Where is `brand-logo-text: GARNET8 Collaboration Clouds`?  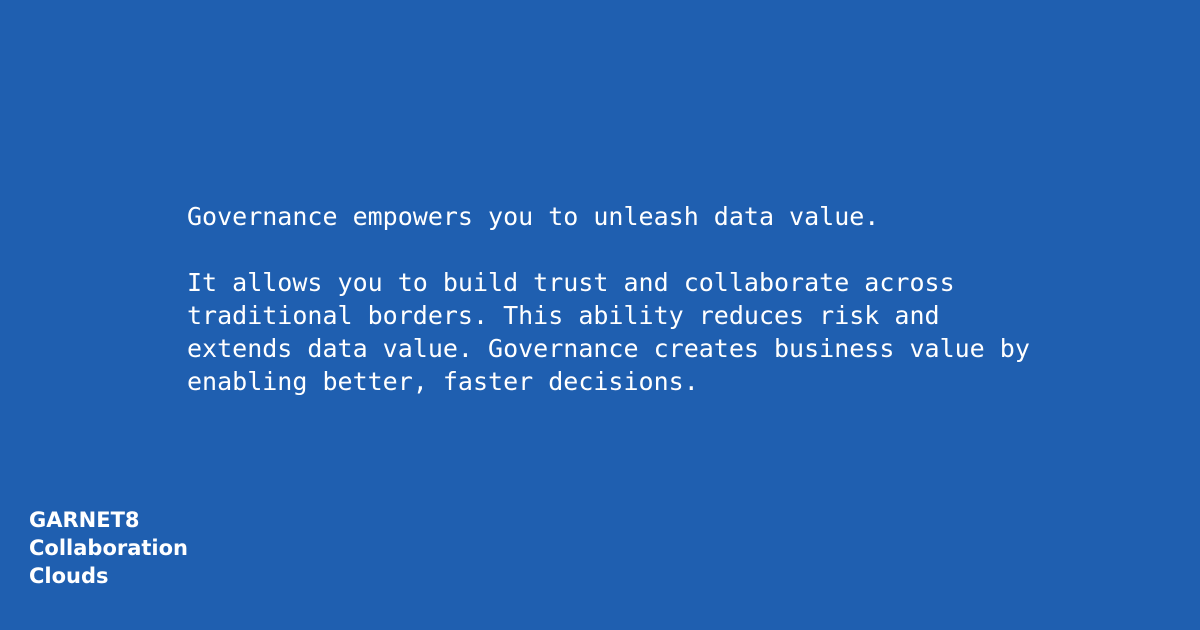
brand-logo-text: GARNET8 Collaboration Clouds is located at coordinates (108, 548).